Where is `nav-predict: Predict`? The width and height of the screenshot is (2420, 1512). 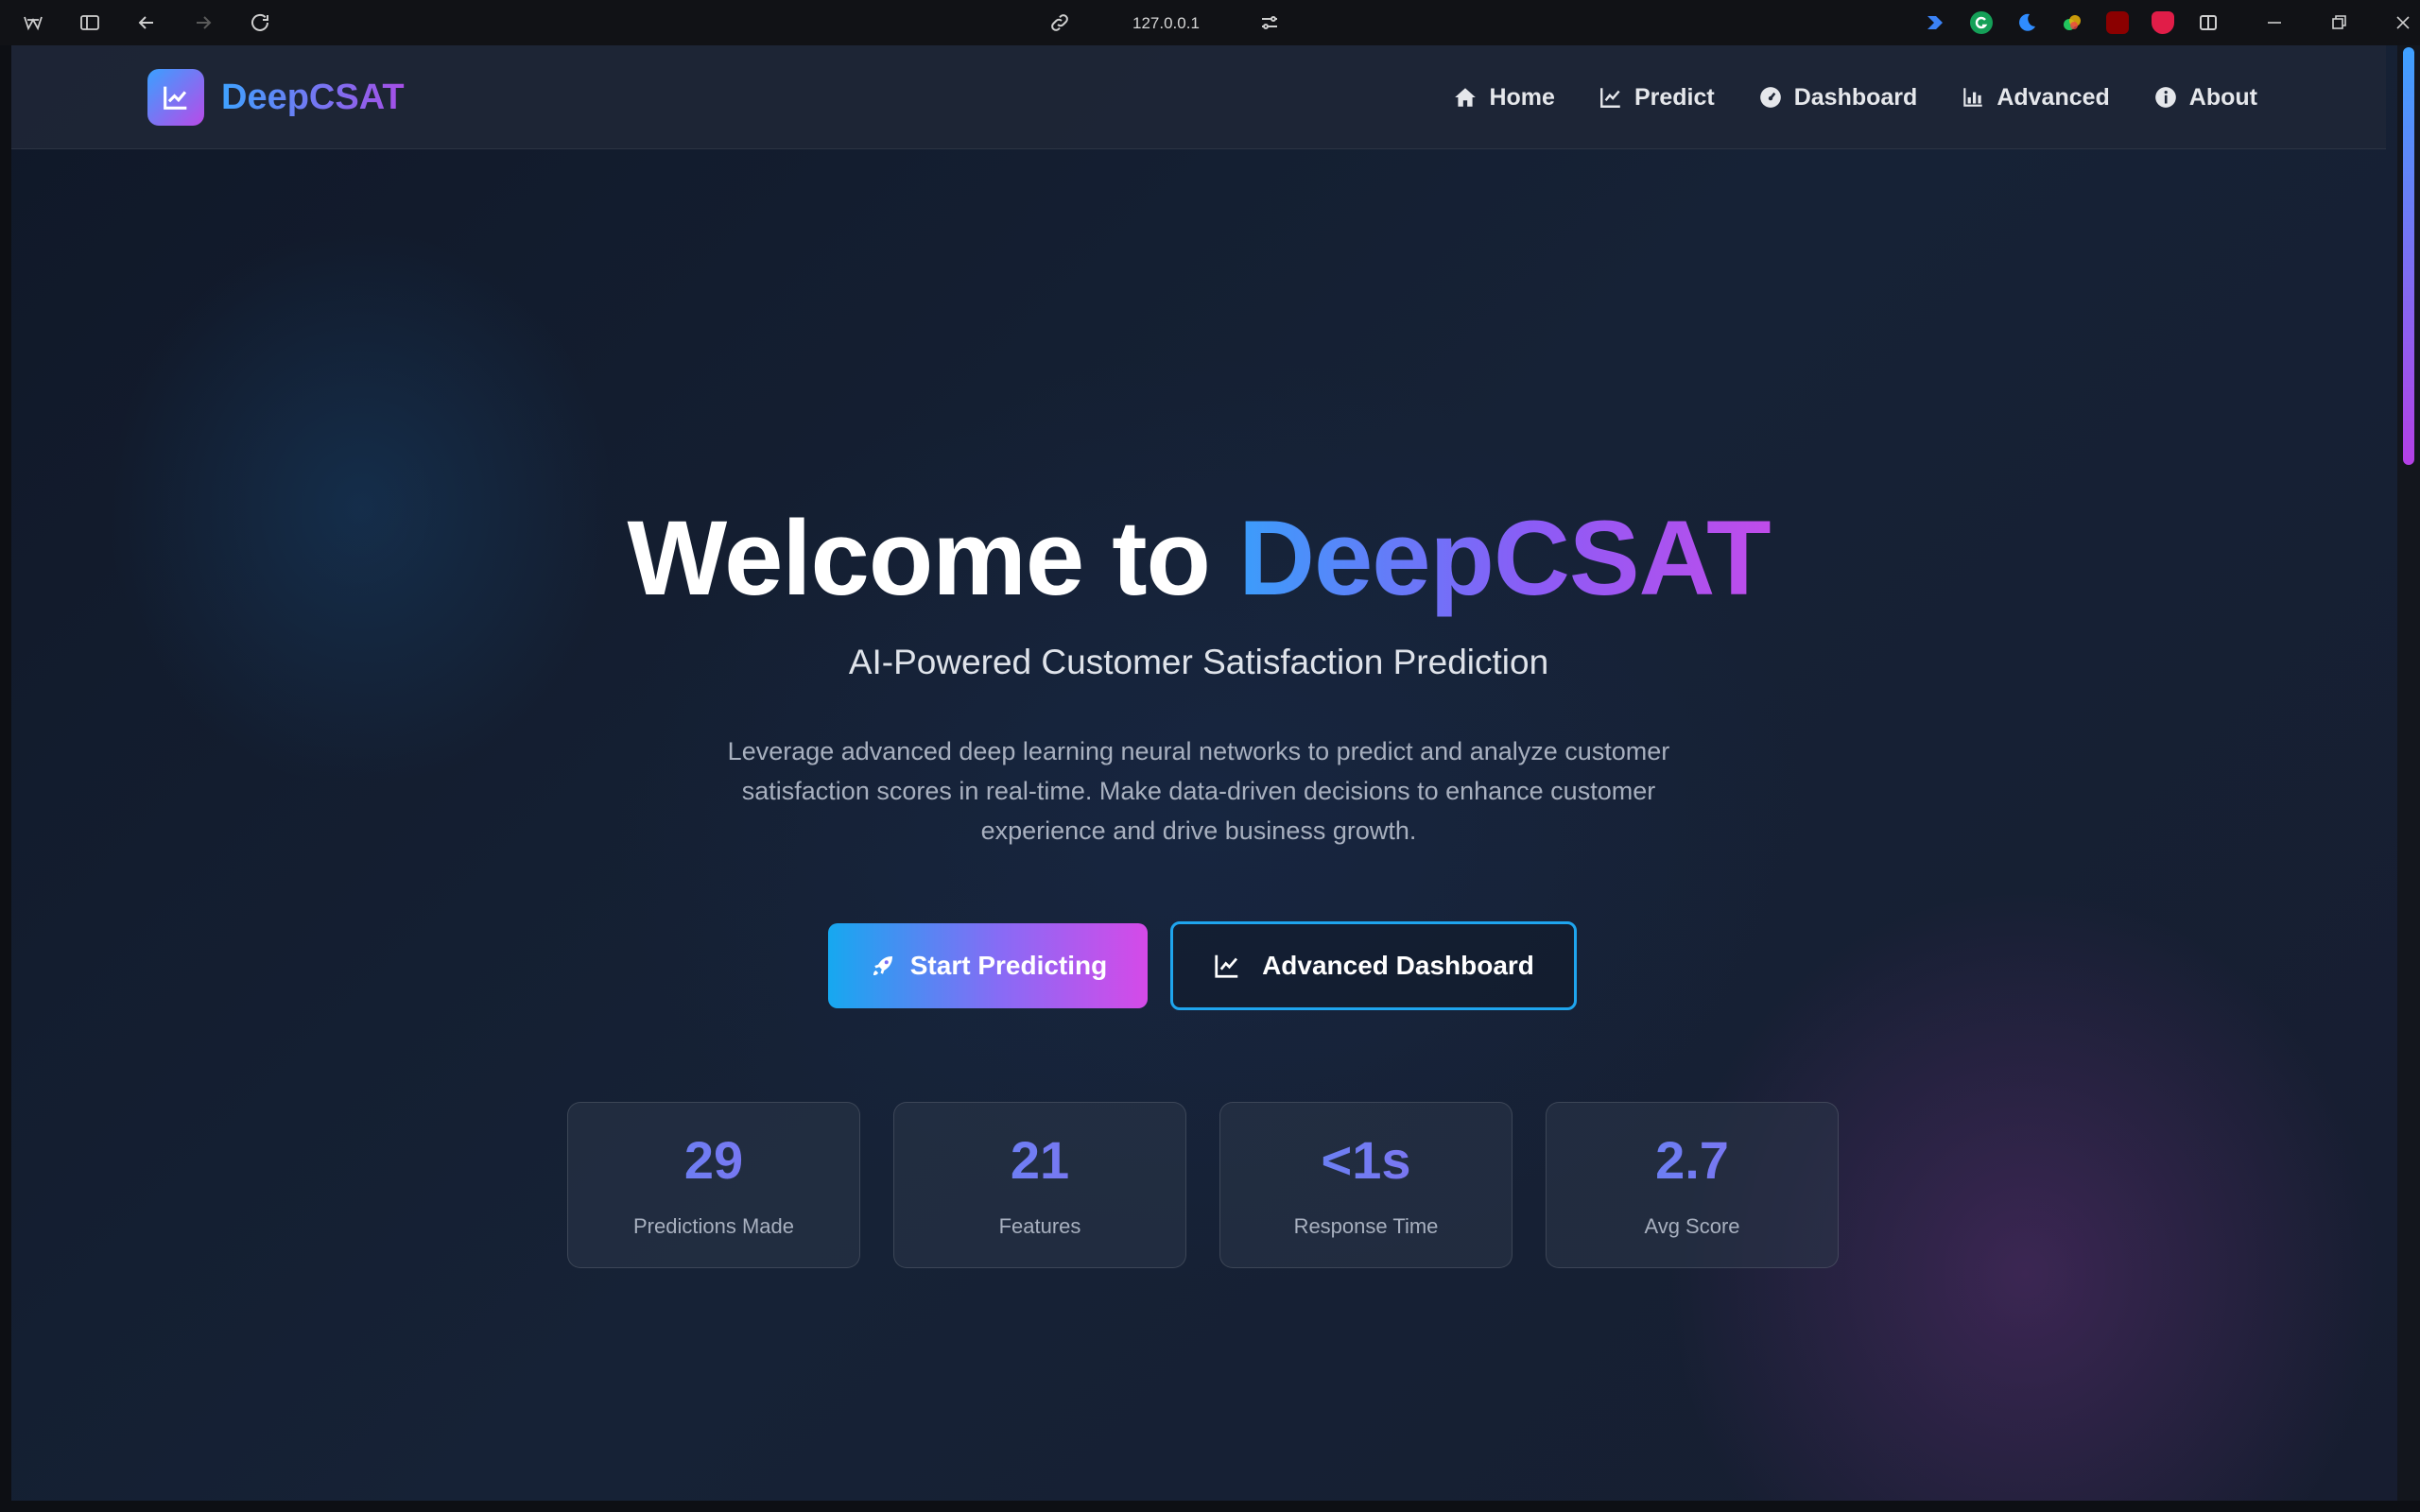
nav-predict: Predict is located at coordinates (1657, 98).